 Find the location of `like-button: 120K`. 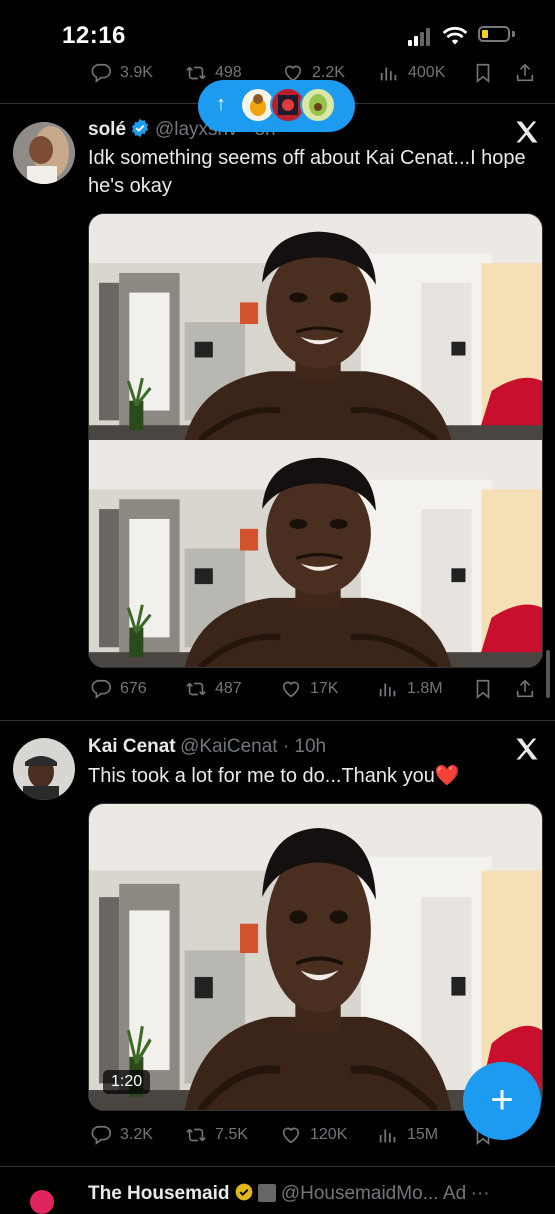

like-button: 120K is located at coordinates (313, 1135).